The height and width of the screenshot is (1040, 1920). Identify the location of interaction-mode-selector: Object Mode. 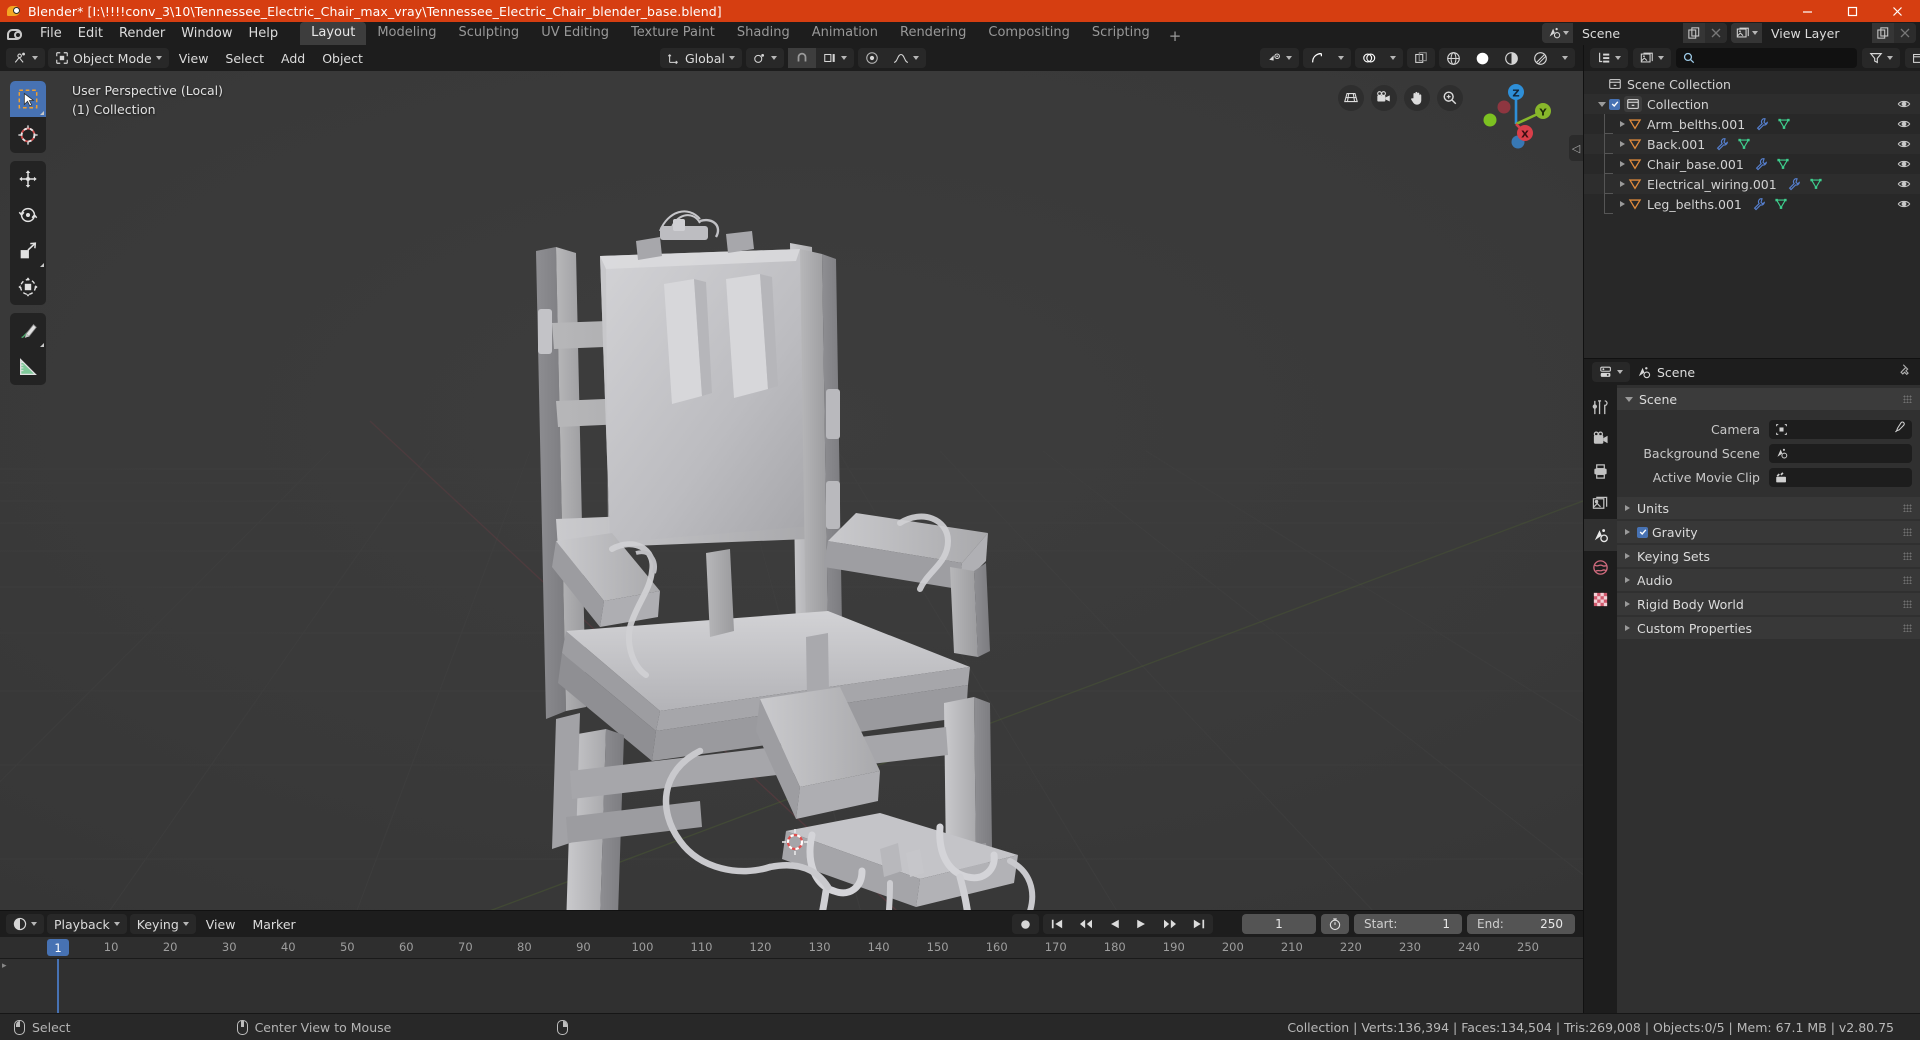
(108, 58).